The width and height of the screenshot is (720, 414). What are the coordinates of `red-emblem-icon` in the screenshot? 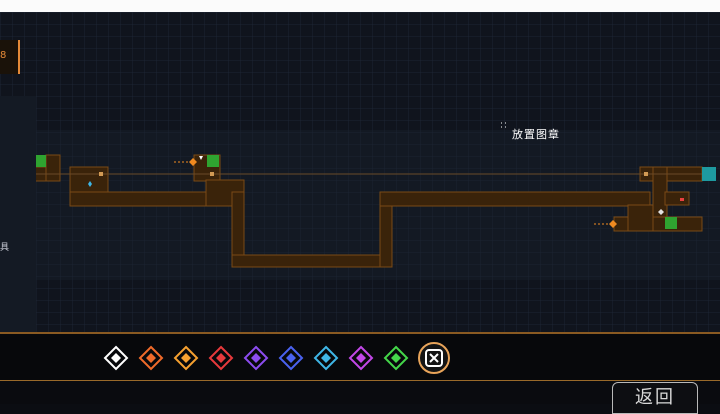 It's located at (221, 358).